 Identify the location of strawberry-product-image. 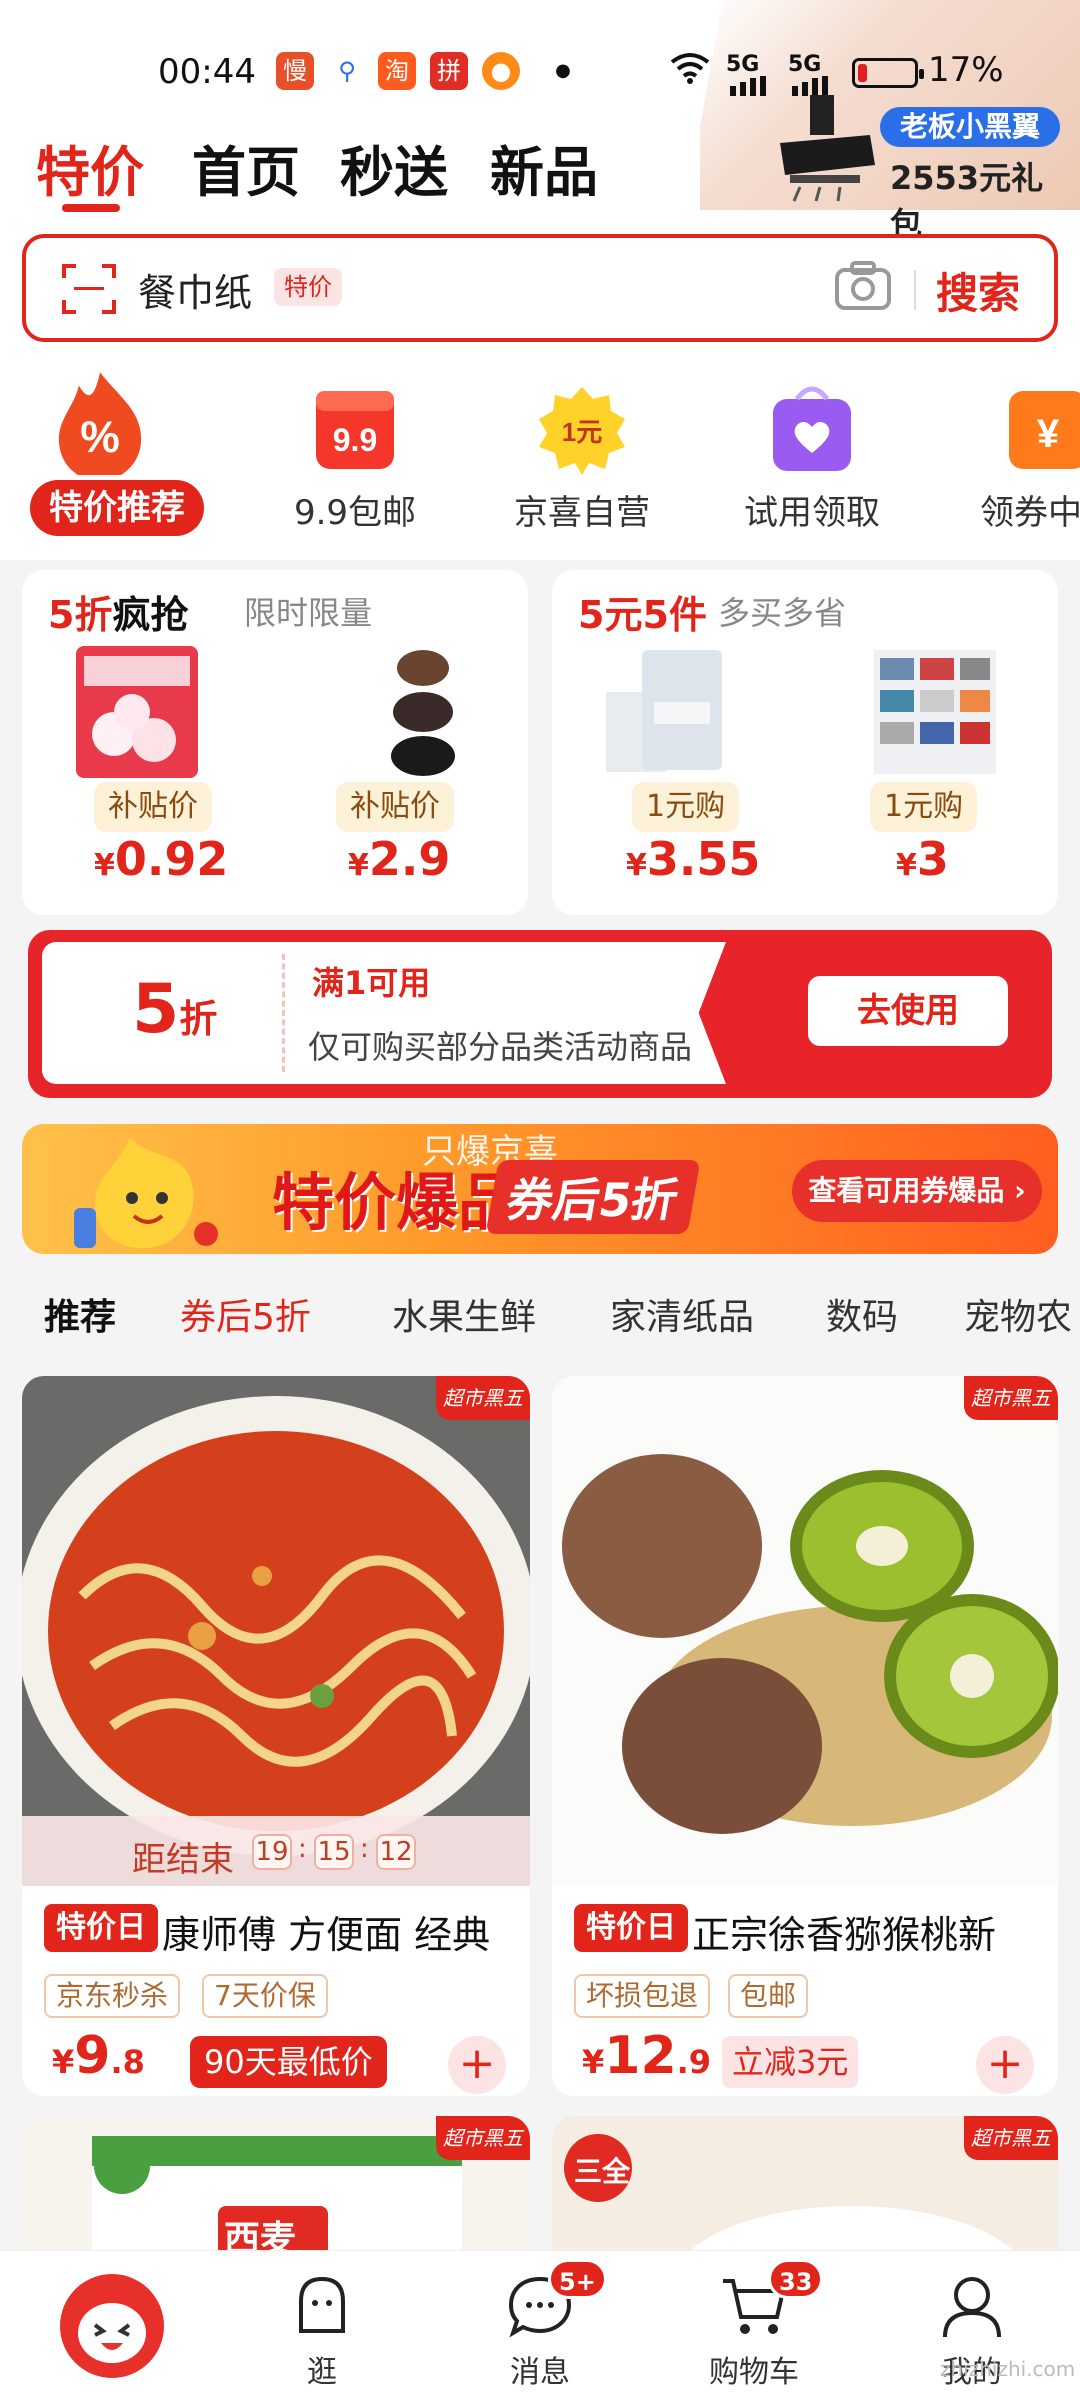
(137, 712).